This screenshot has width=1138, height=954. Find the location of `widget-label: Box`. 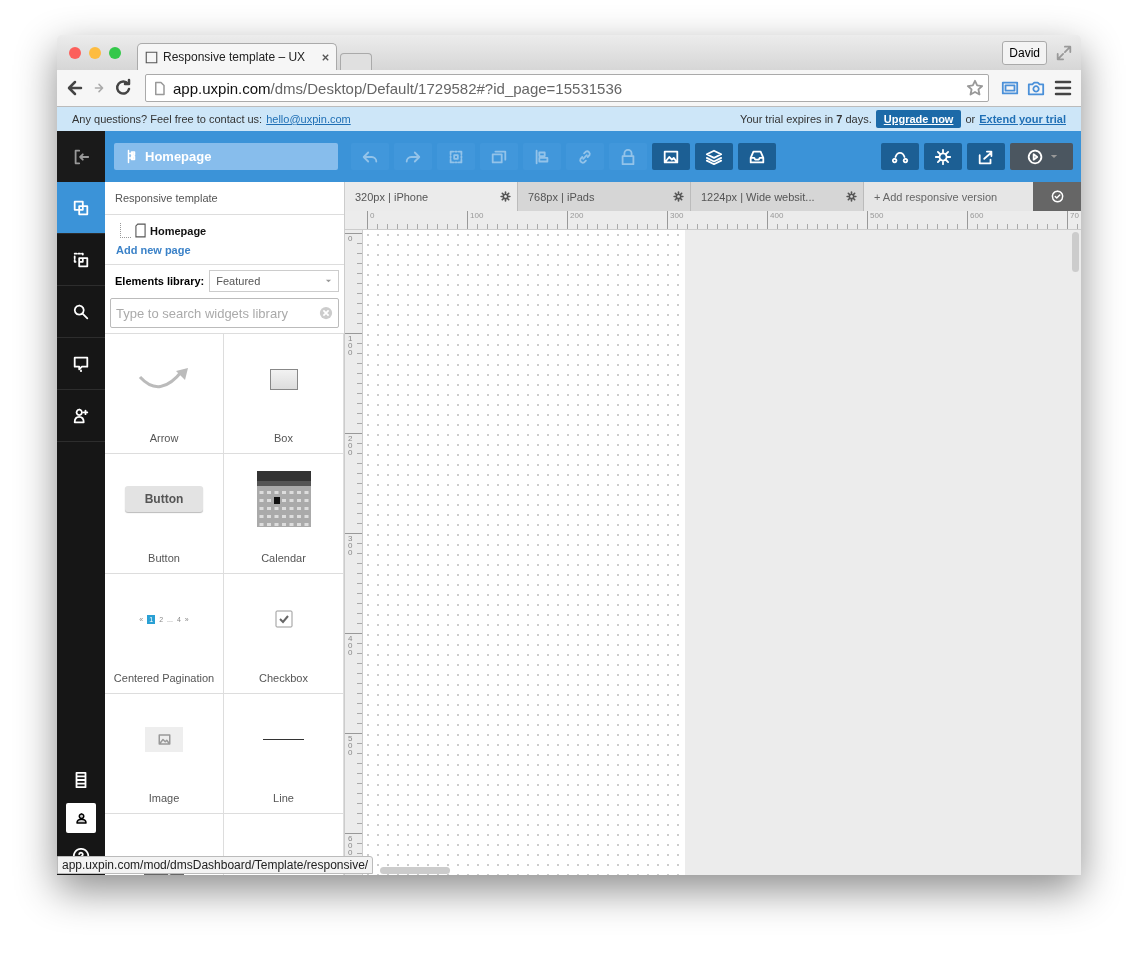

widget-label: Box is located at coordinates (283, 438).